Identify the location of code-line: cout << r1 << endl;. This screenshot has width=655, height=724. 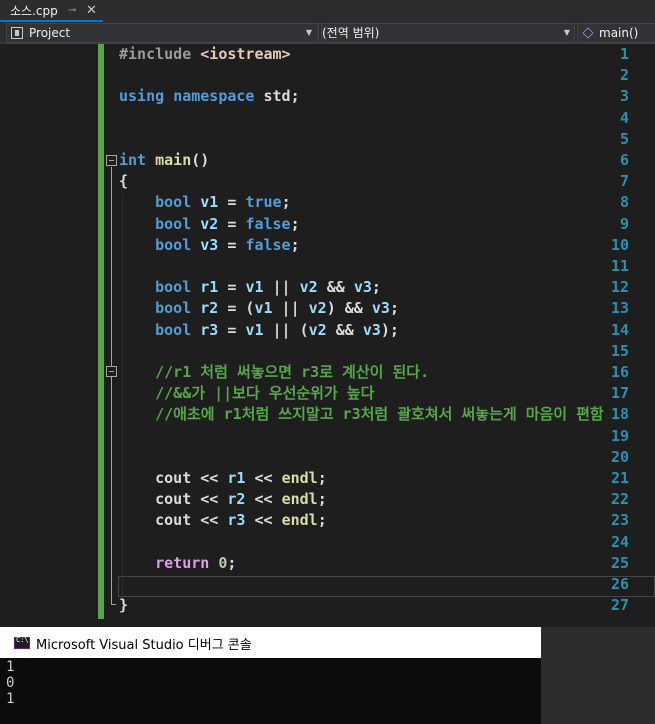
(223, 478).